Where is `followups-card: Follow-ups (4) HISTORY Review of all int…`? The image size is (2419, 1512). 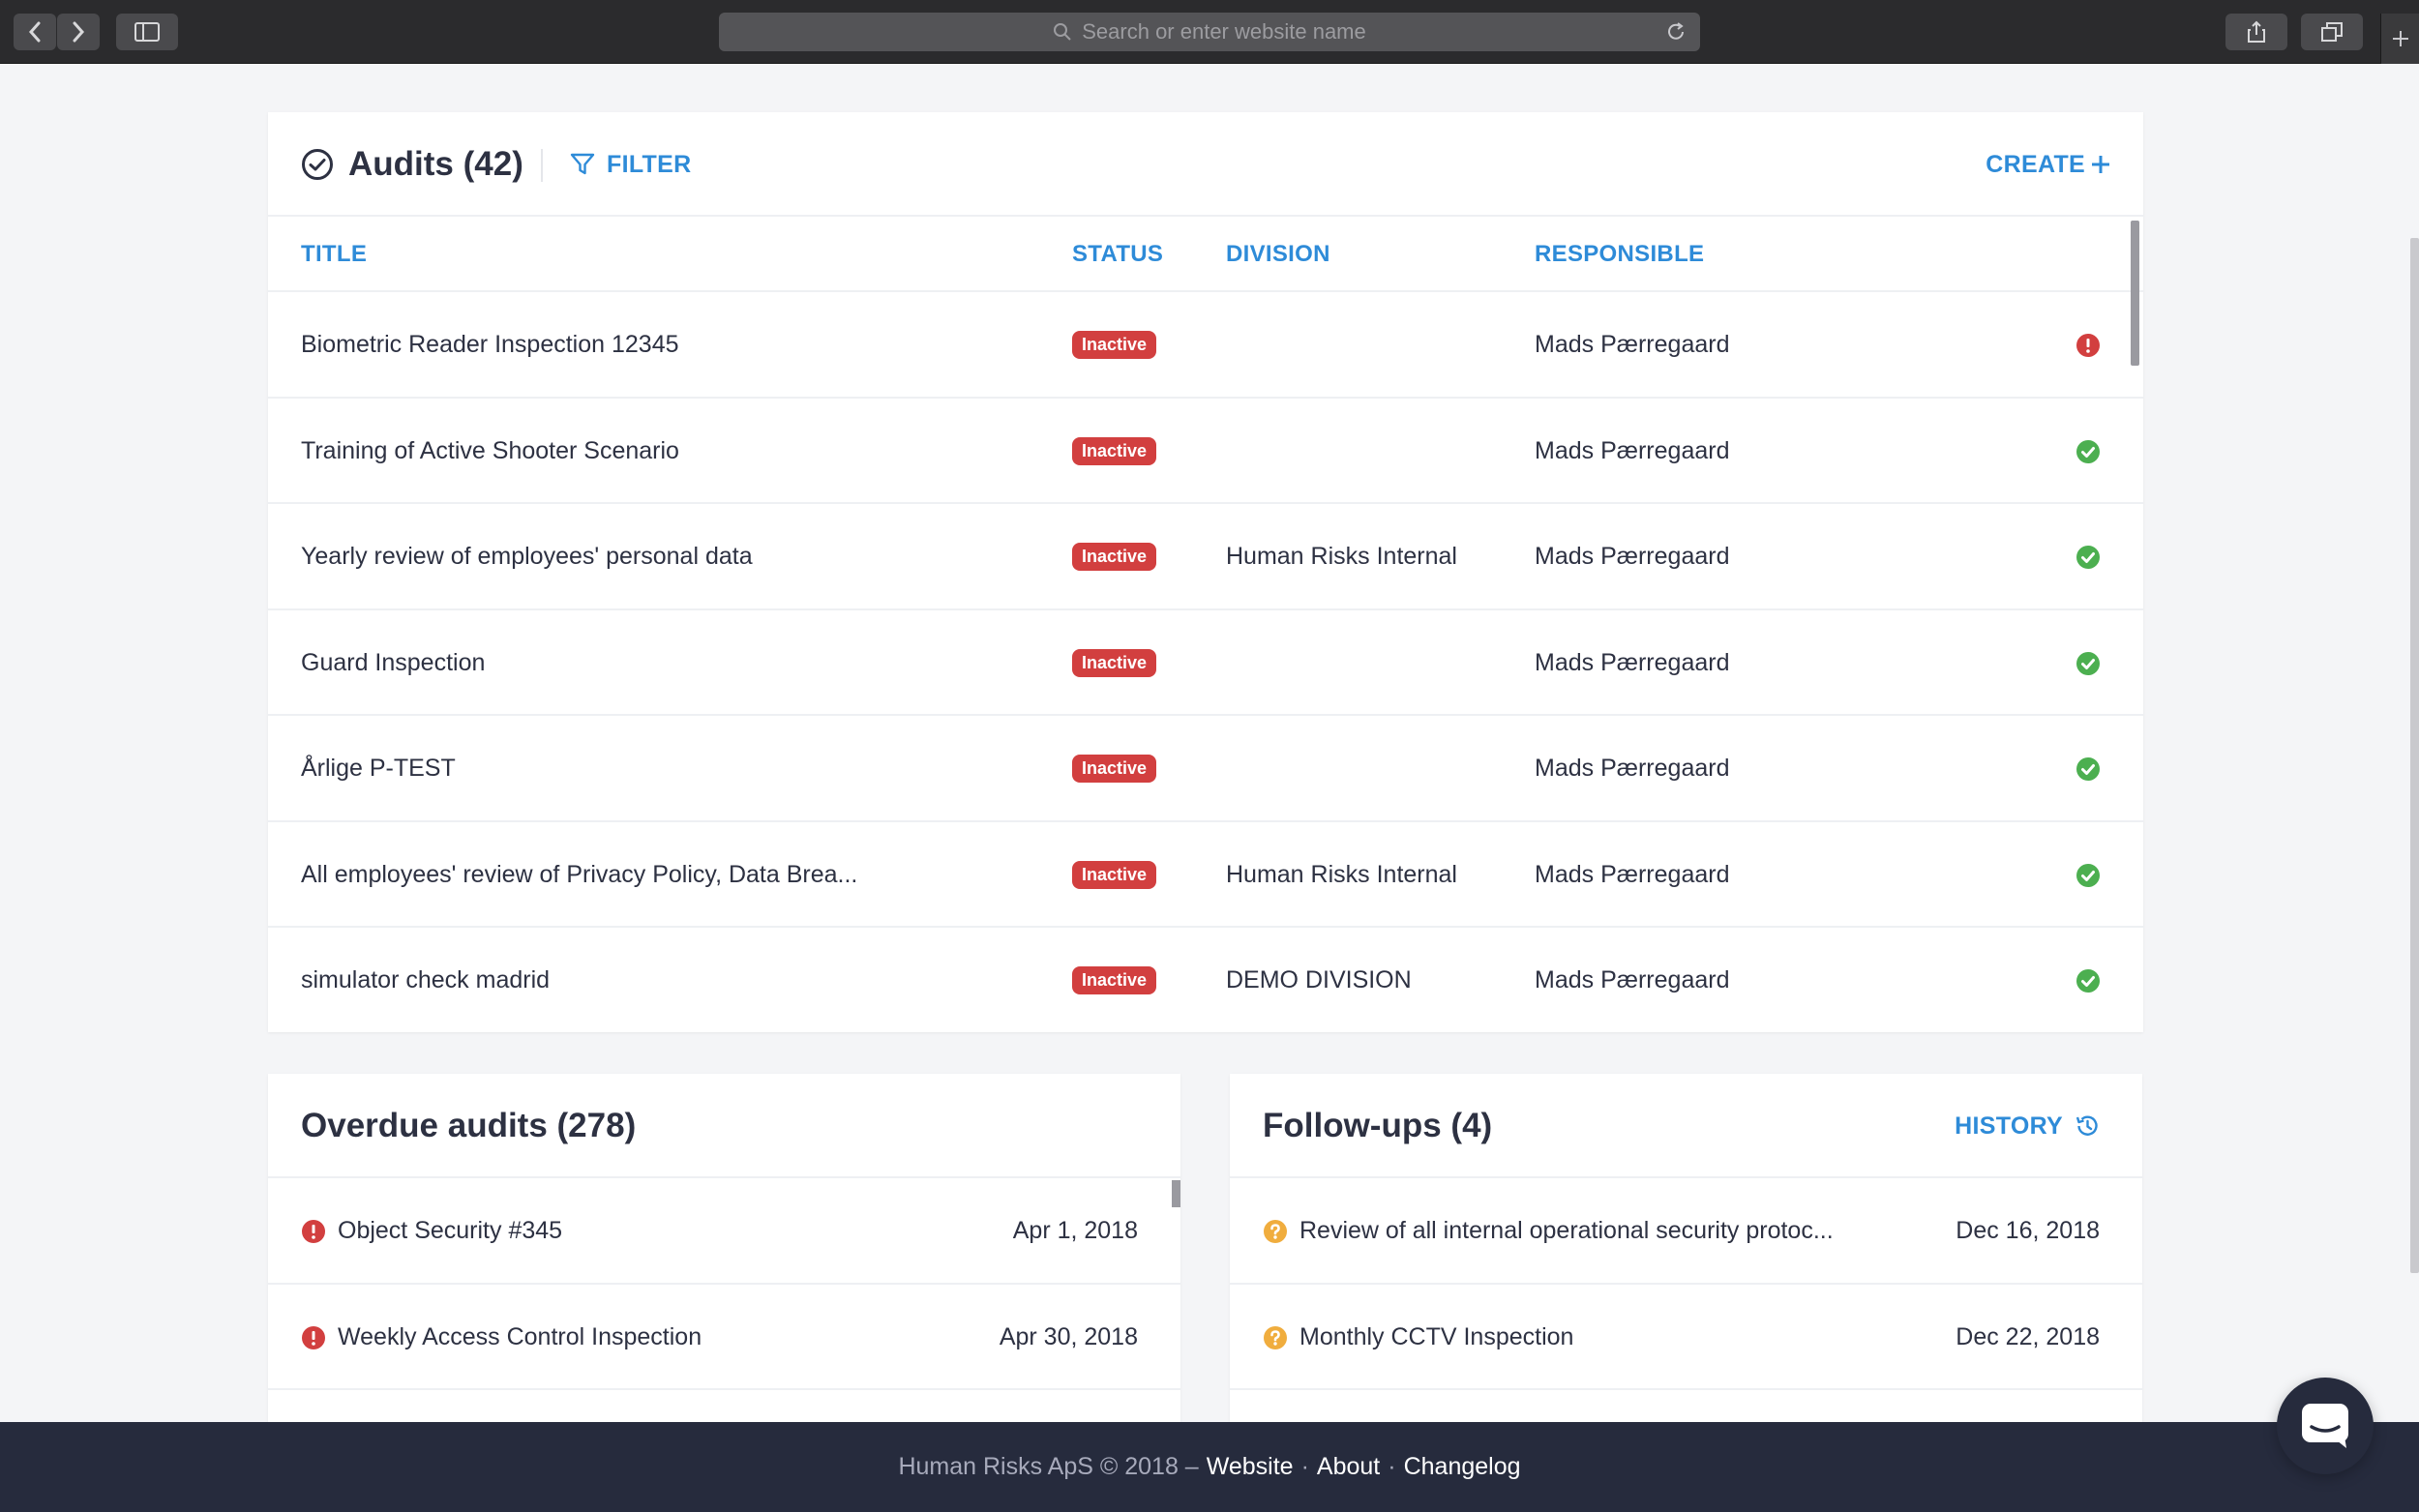
followups-card: Follow-ups (4) HISTORY Review of all int… is located at coordinates (1686, 1277).